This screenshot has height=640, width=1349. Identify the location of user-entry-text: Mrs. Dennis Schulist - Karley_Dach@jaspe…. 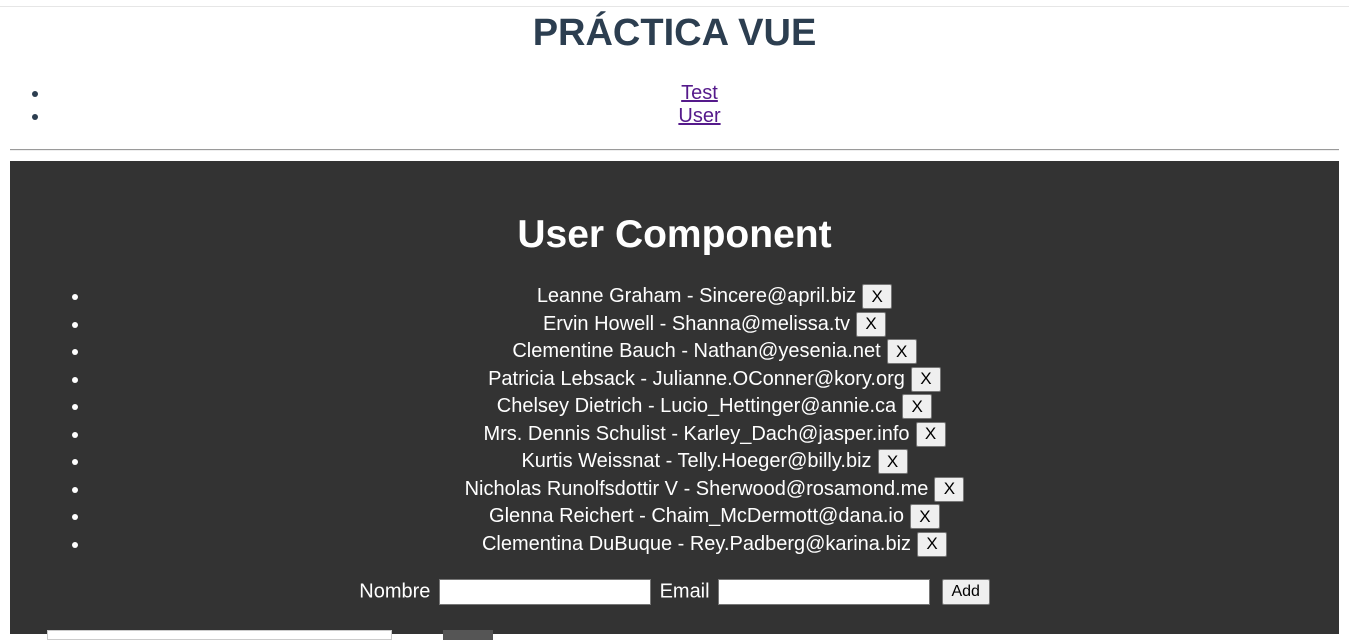
(696, 433).